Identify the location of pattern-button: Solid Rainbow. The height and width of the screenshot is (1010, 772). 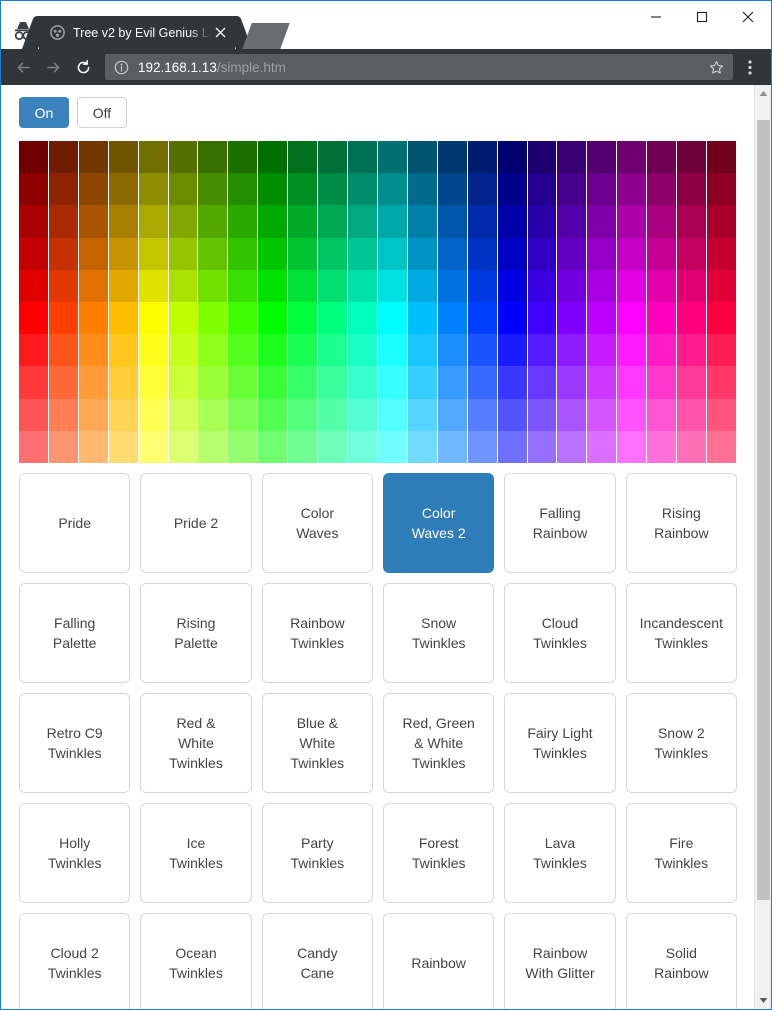
(681, 961).